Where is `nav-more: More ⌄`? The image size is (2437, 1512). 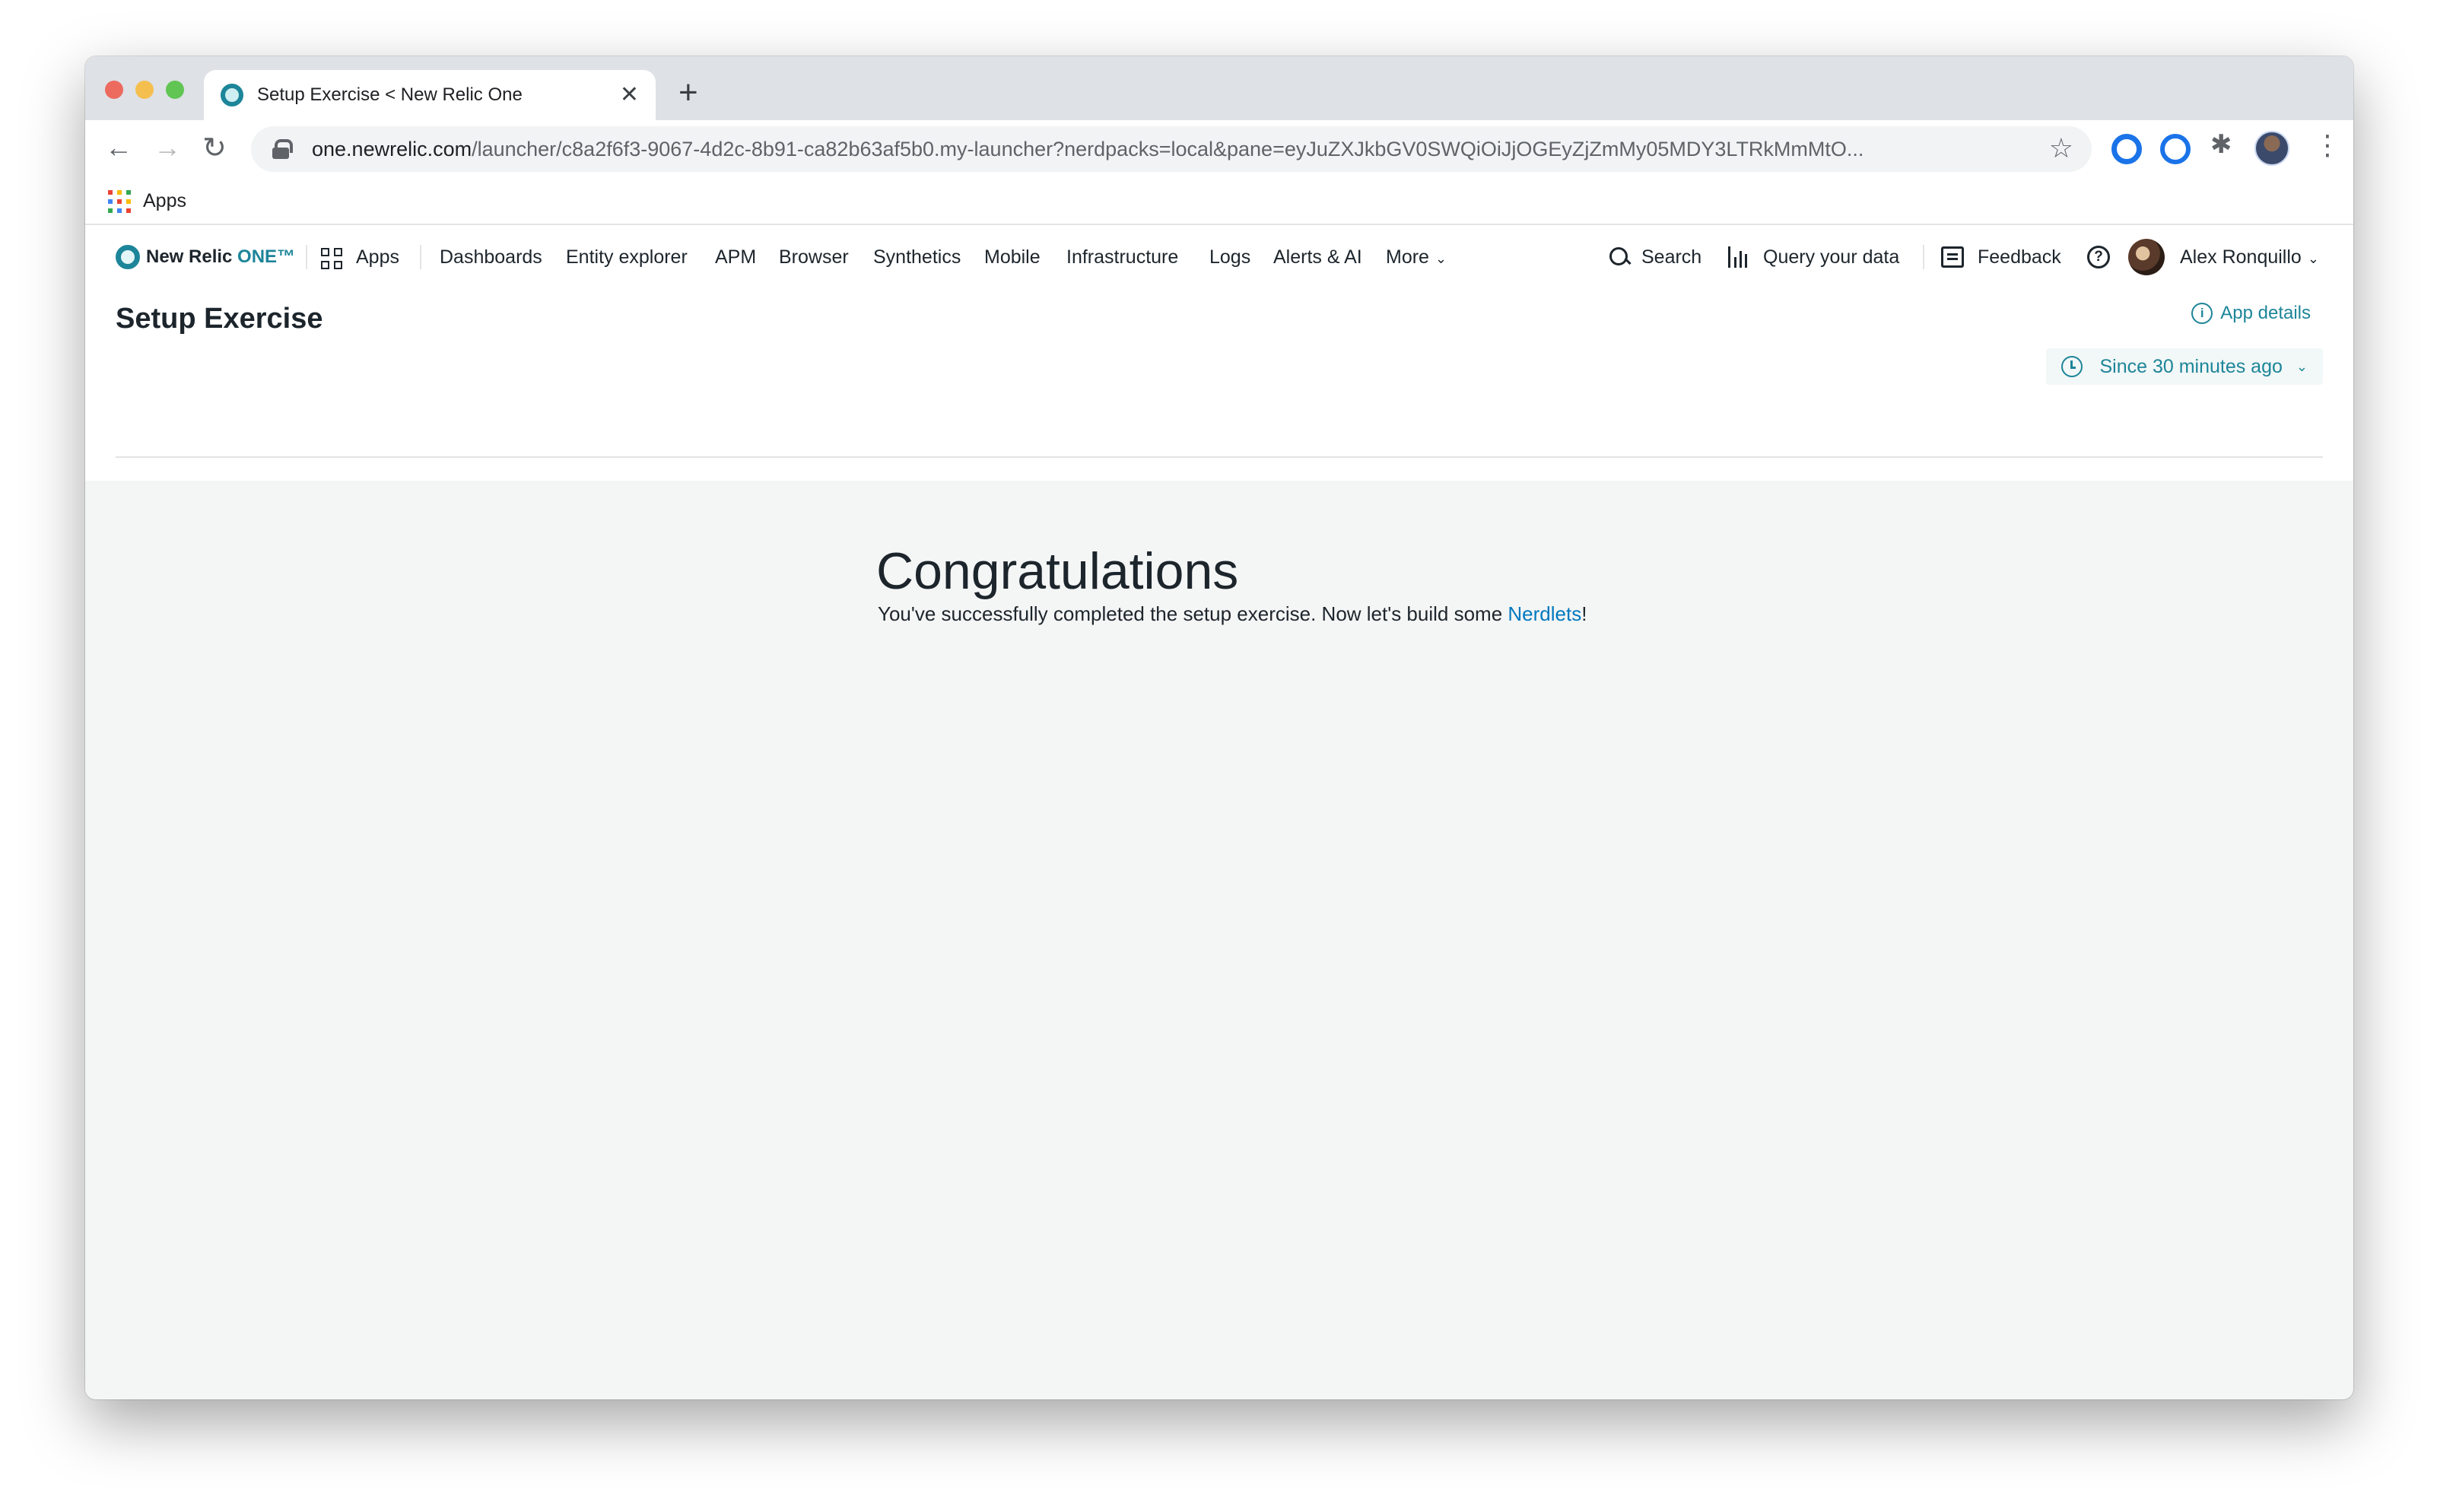 nav-more: More ⌄ is located at coordinates (1416, 258).